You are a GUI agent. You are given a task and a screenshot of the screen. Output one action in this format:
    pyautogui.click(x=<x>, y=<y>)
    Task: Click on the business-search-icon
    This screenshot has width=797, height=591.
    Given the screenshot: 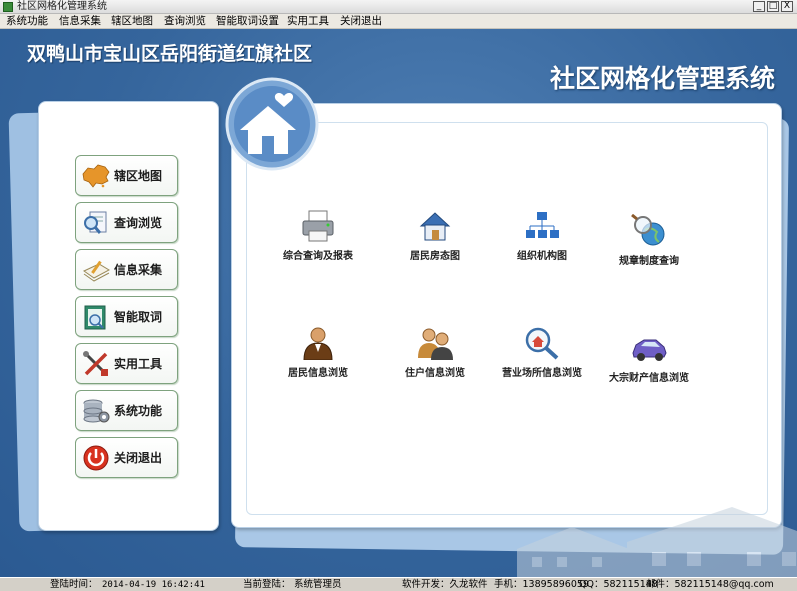 What is the action you would take?
    pyautogui.click(x=542, y=343)
    